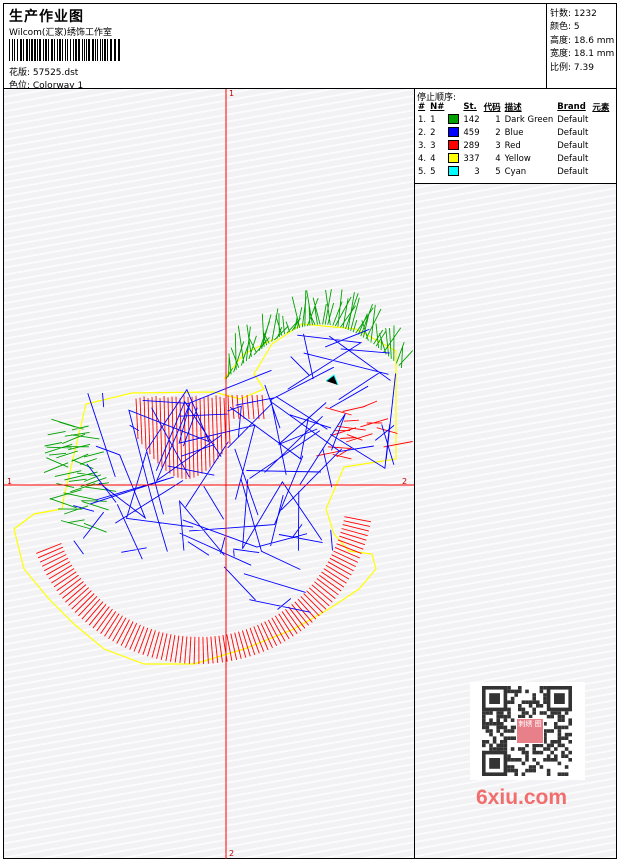 The image size is (620, 861). I want to click on legend-header-needle: N#, so click(437, 107).